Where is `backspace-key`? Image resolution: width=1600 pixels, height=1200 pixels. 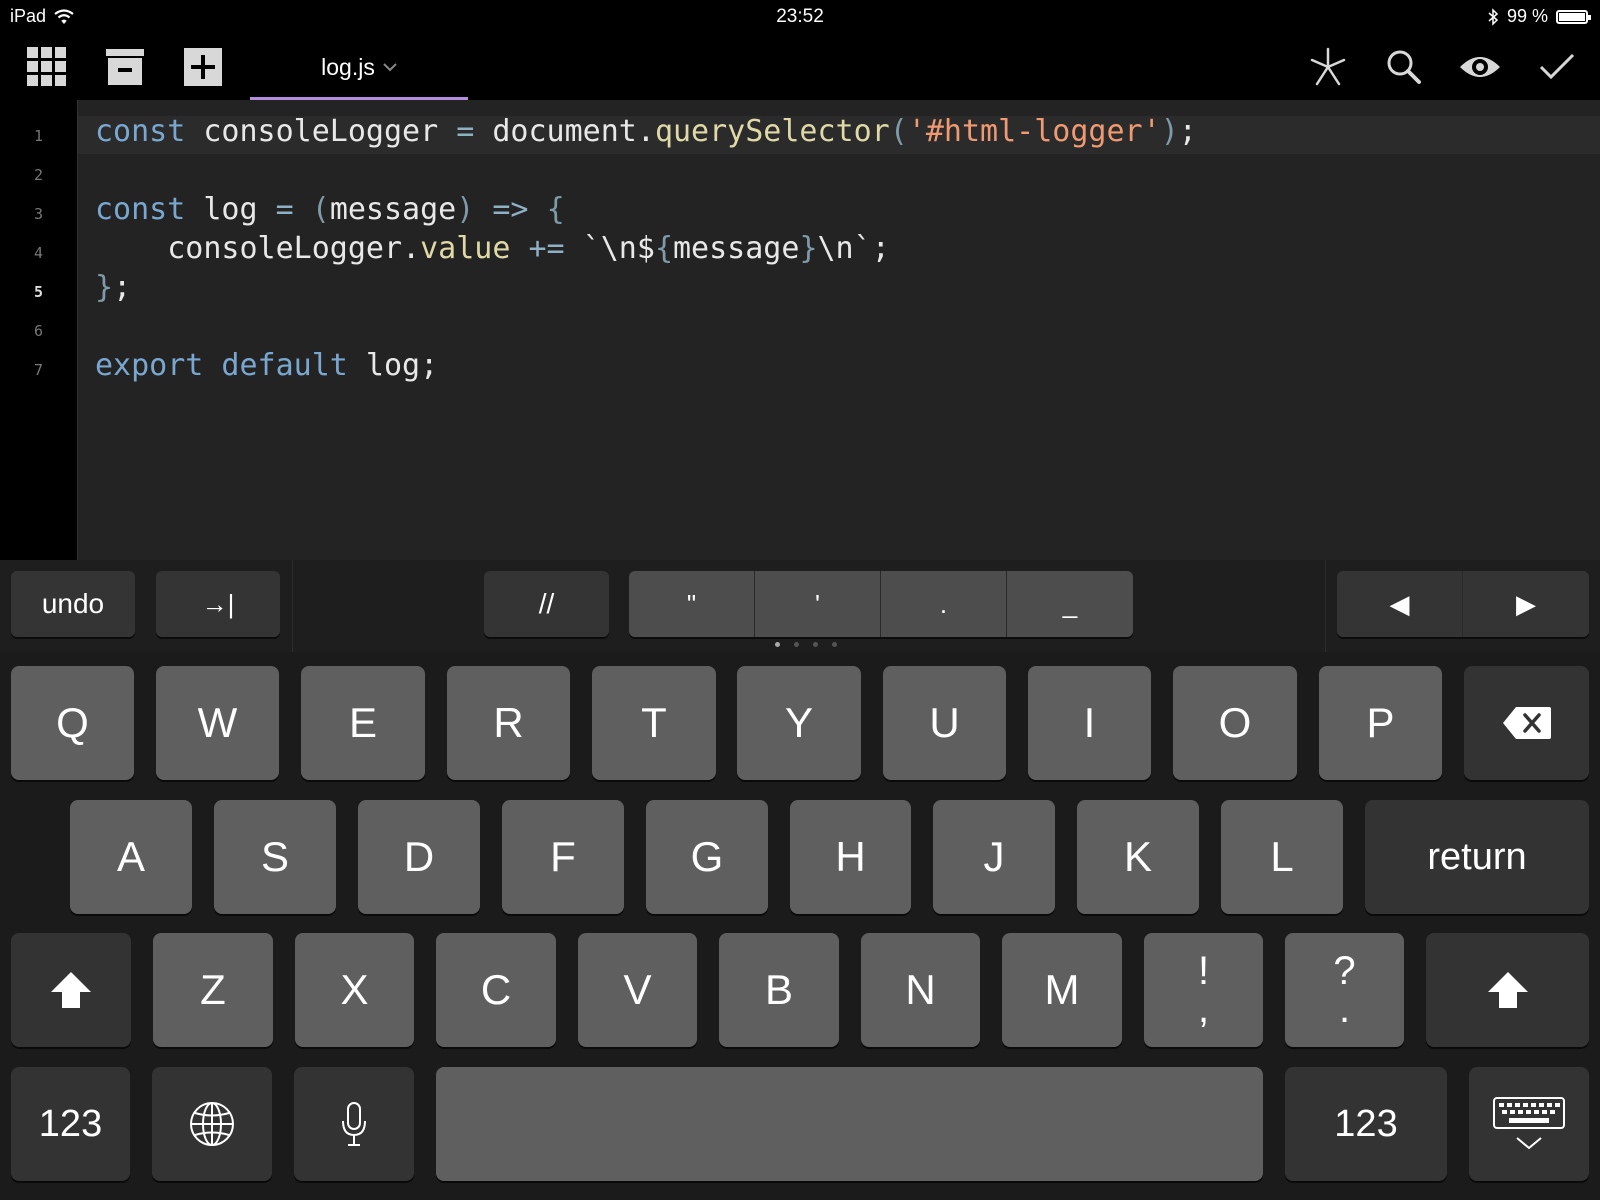 backspace-key is located at coordinates (1526, 723).